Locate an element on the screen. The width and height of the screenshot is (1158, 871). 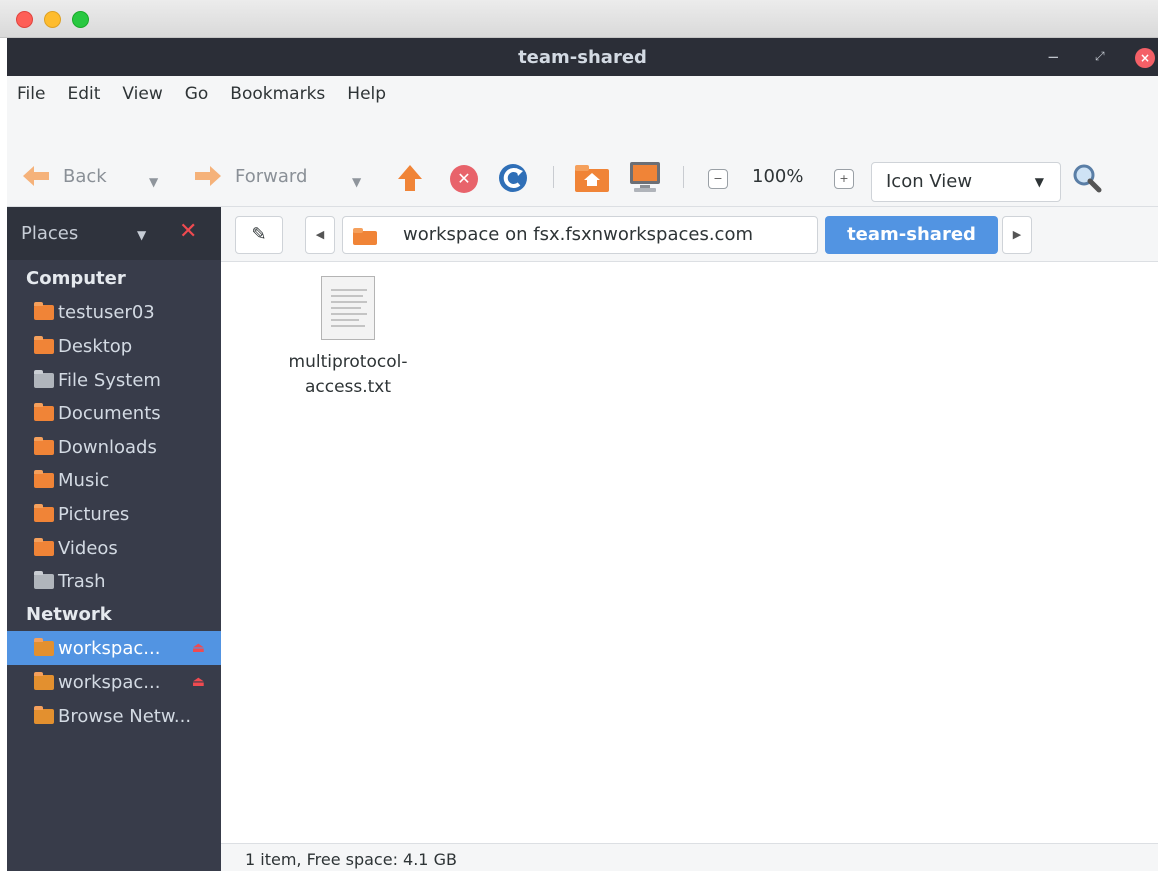
videos-folder-icon is located at coordinates (44, 546).